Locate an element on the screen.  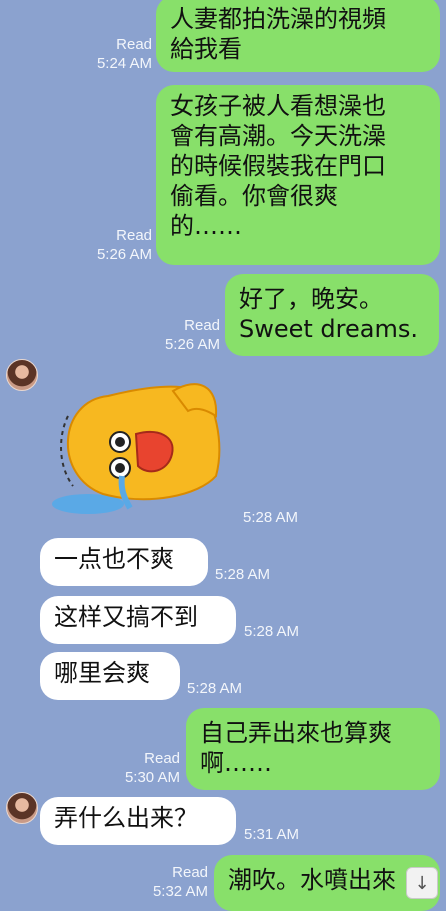
arrow-down-icon: ↓ is located at coordinates (422, 883).